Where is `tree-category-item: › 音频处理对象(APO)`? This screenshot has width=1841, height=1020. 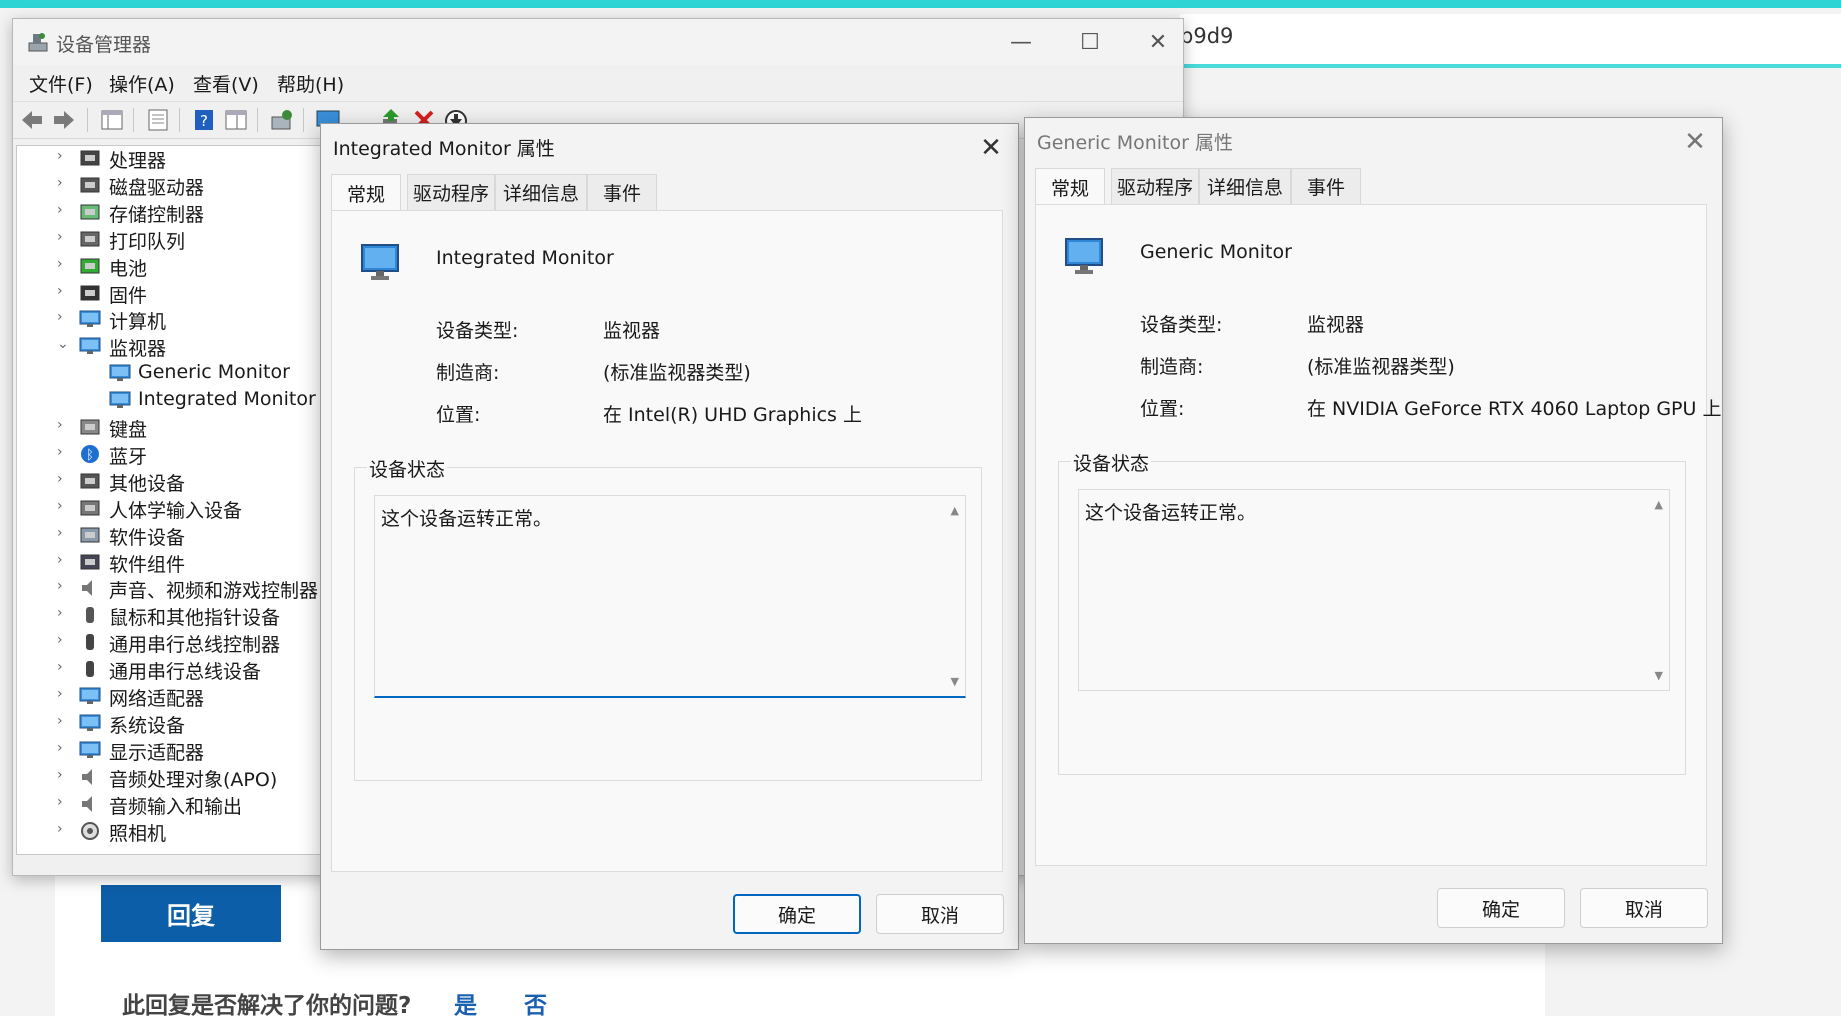 tree-category-item: › 音频处理对象(APO) is located at coordinates (169, 777).